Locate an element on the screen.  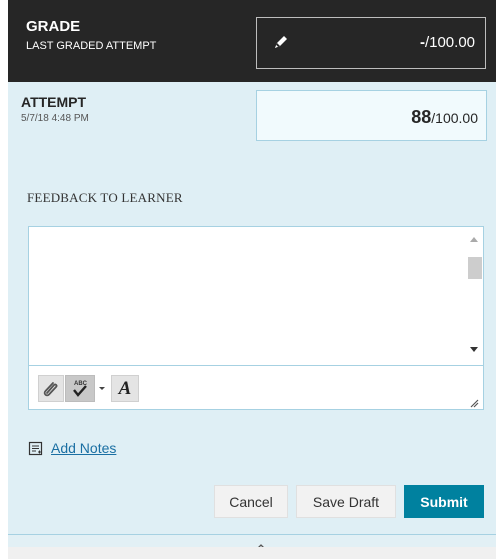
add-notes-link: Add Notes is located at coordinates (72, 448).